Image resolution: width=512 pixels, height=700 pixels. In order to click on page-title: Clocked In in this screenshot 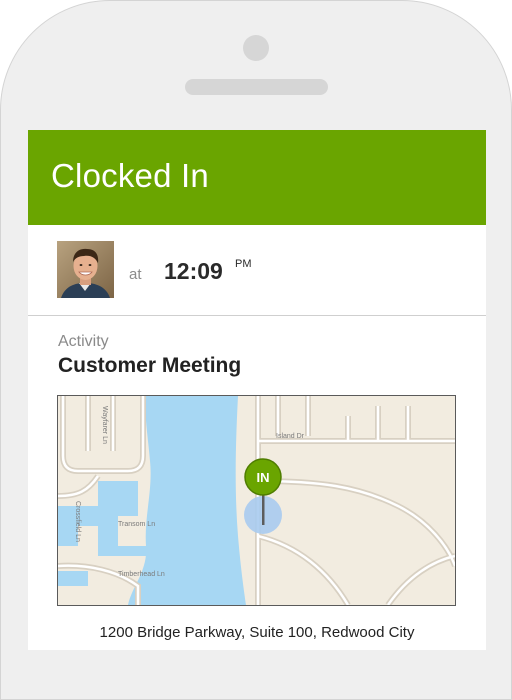, I will do `click(130, 175)`.